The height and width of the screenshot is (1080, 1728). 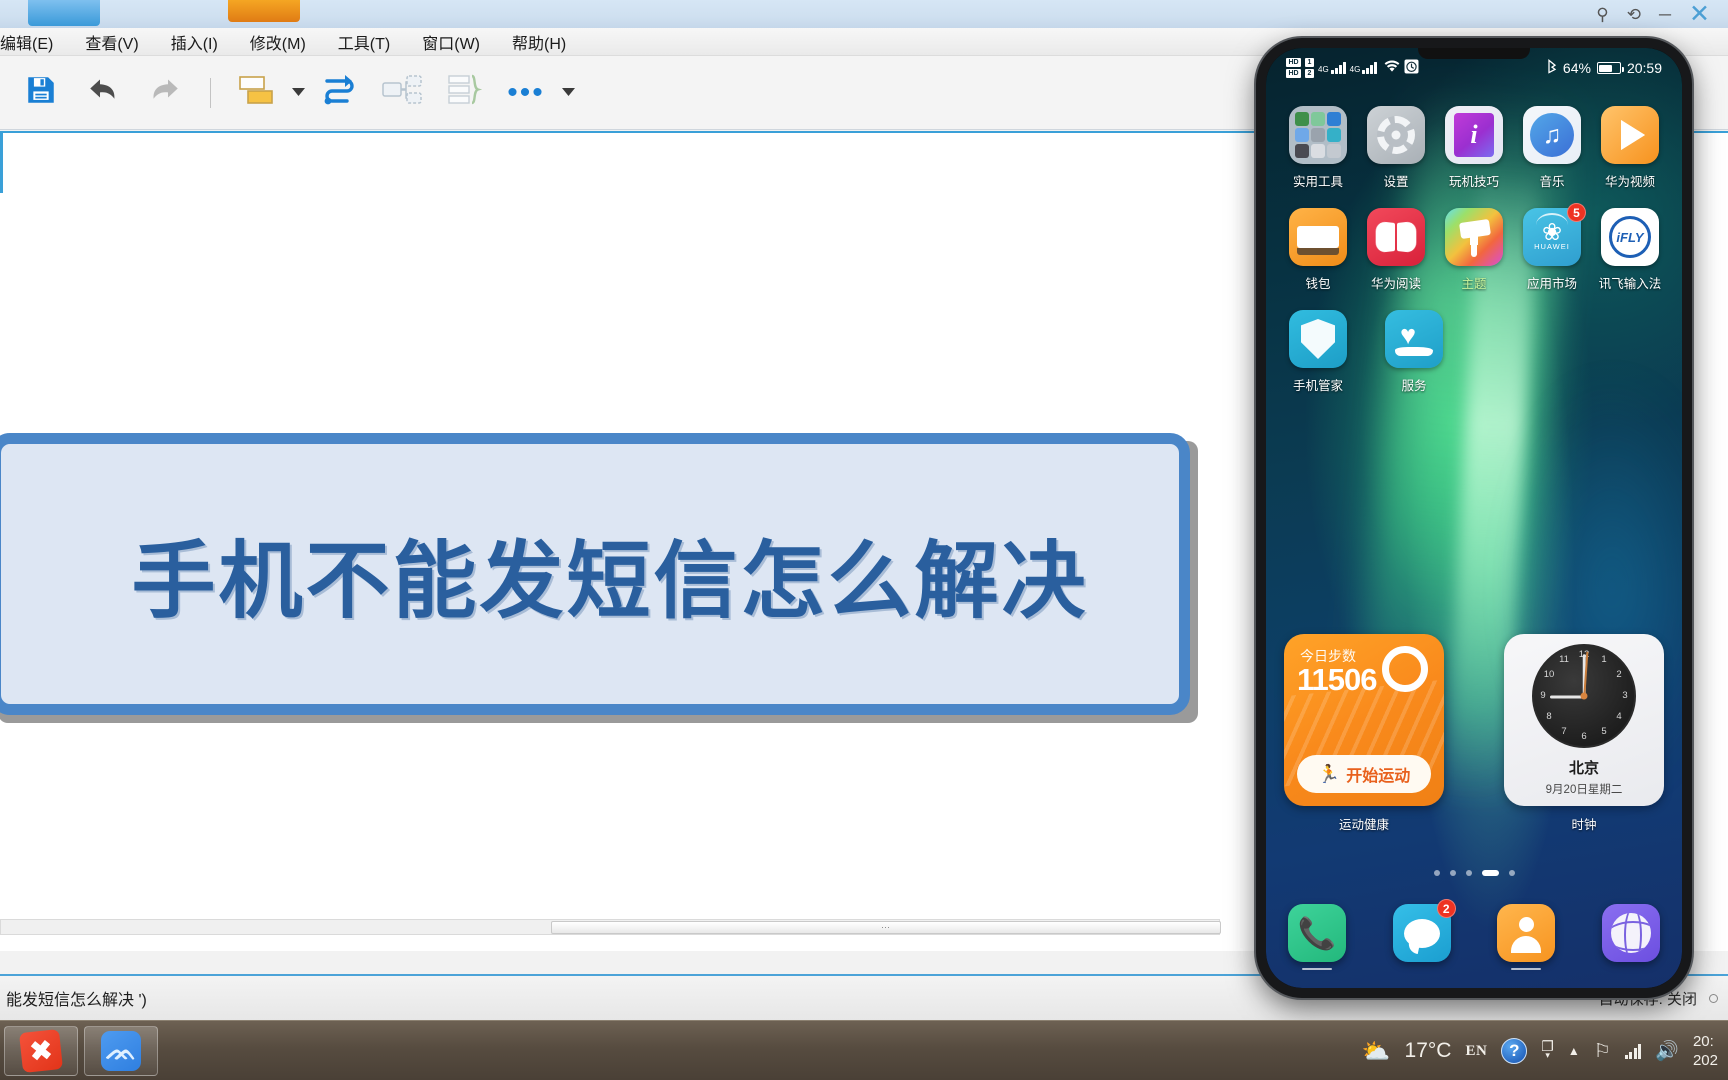 I want to click on app-huawei-video: 华为视频, so click(x=1630, y=148).